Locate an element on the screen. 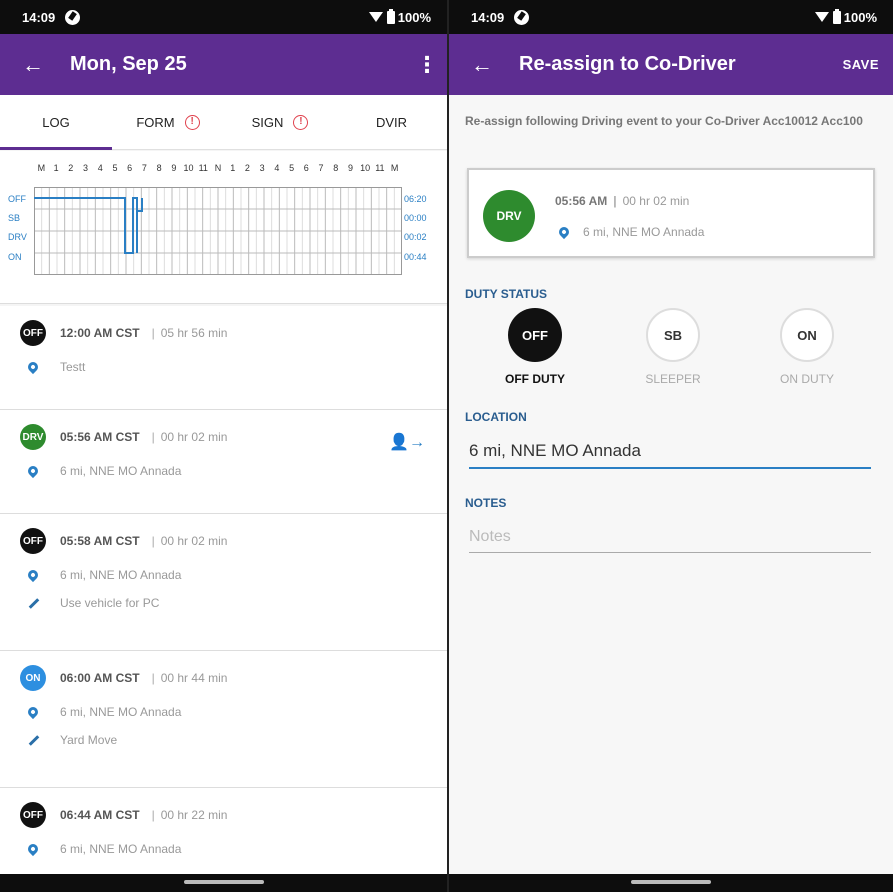 The image size is (893, 892). duty-option-sb: SB SLEEPER is located at coordinates (673, 347).